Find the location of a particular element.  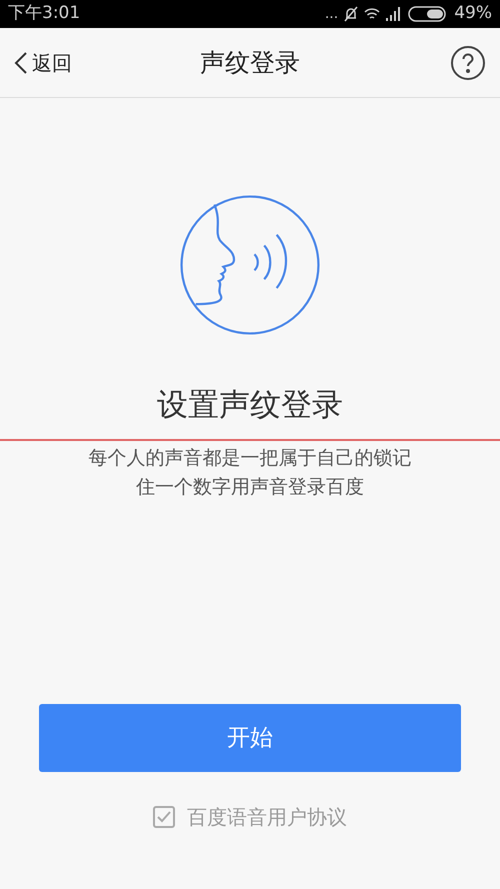

check-icon is located at coordinates (164, 817).